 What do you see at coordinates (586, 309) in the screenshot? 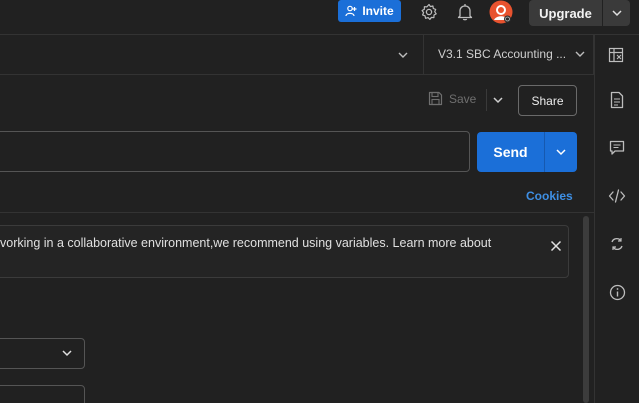
I see `scrollbar` at bounding box center [586, 309].